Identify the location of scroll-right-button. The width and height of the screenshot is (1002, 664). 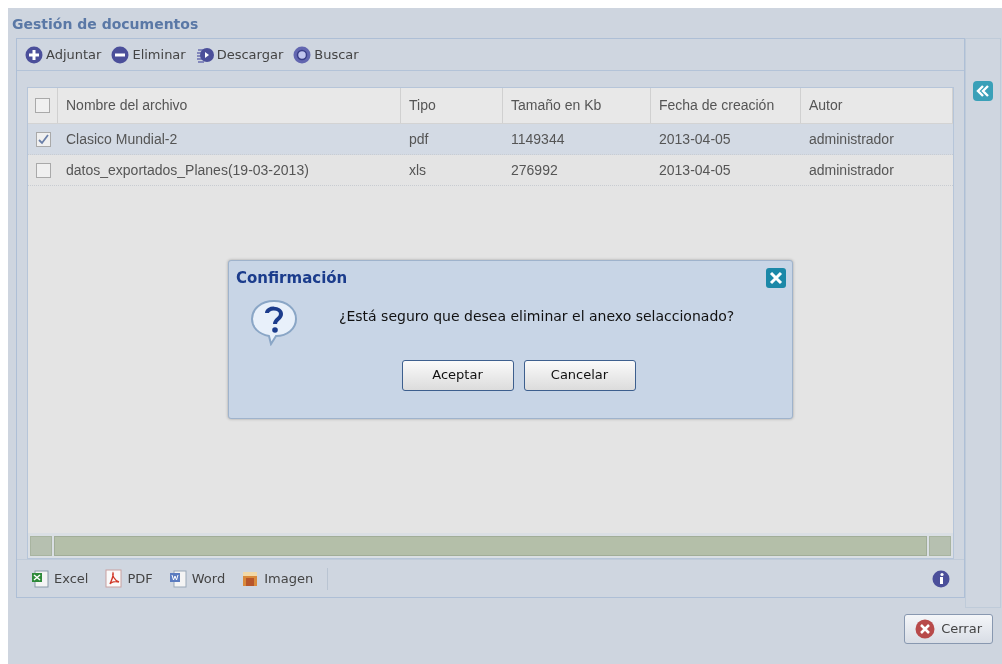
(940, 545).